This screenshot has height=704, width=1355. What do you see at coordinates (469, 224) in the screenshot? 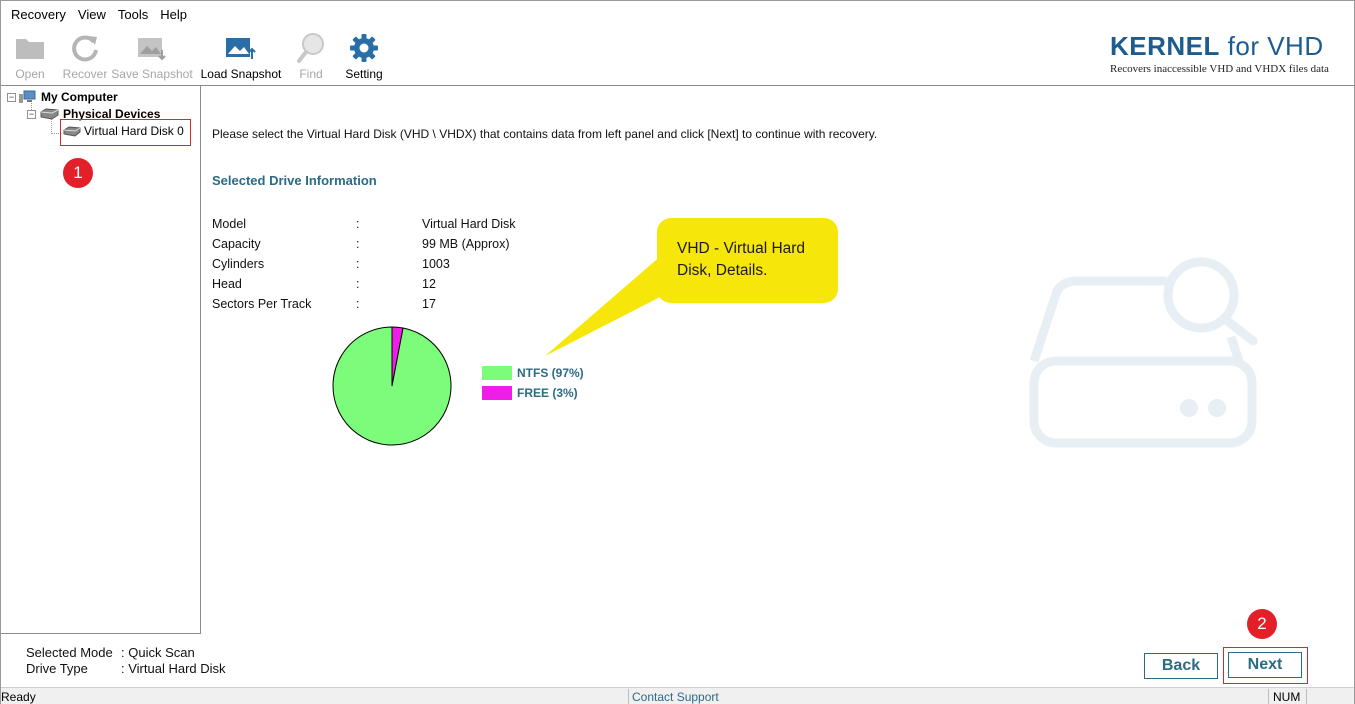
I see `info-value: Virtual Hard Disk` at bounding box center [469, 224].